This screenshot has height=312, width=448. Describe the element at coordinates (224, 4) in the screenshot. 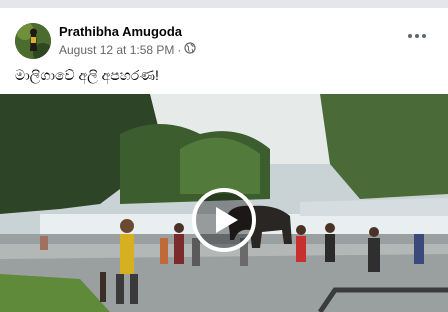

I see `feed-top-divider` at that location.